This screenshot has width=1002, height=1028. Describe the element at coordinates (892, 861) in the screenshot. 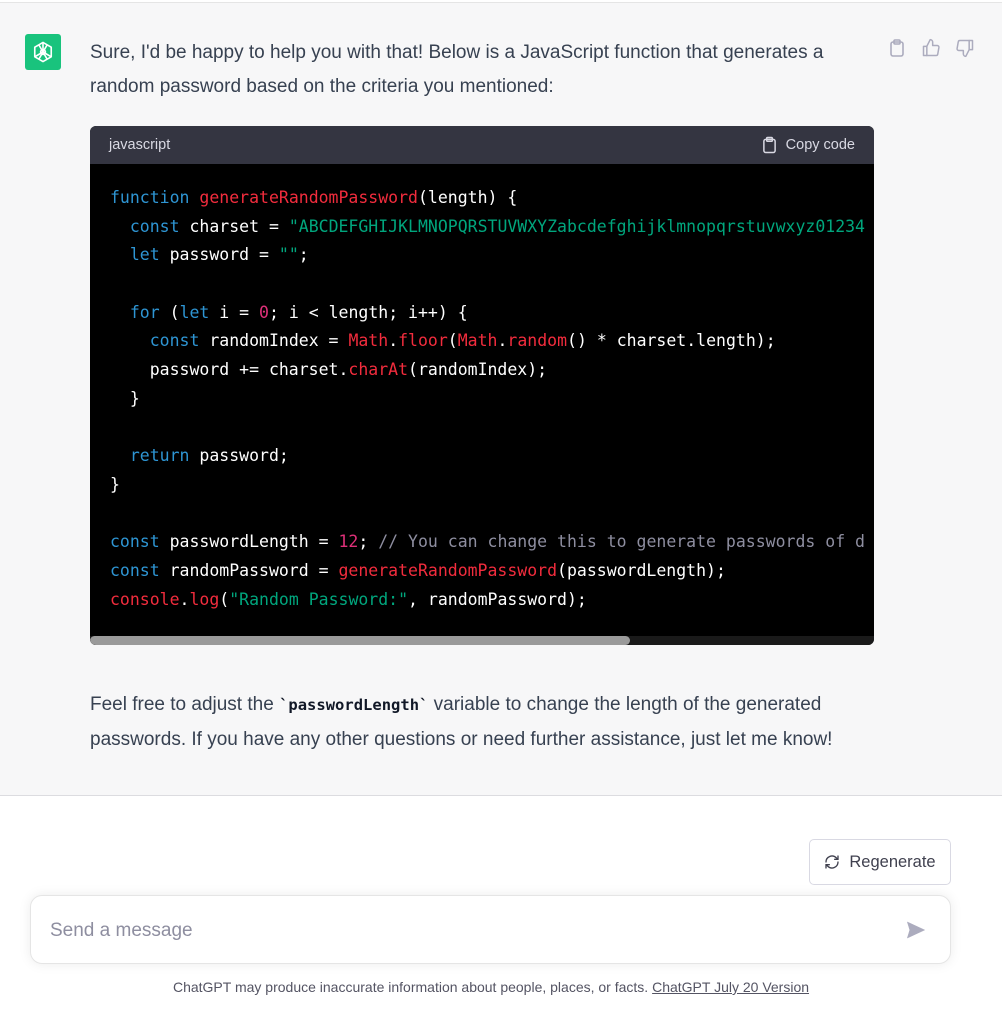

I see `regenerate-label: Regenerate` at that location.